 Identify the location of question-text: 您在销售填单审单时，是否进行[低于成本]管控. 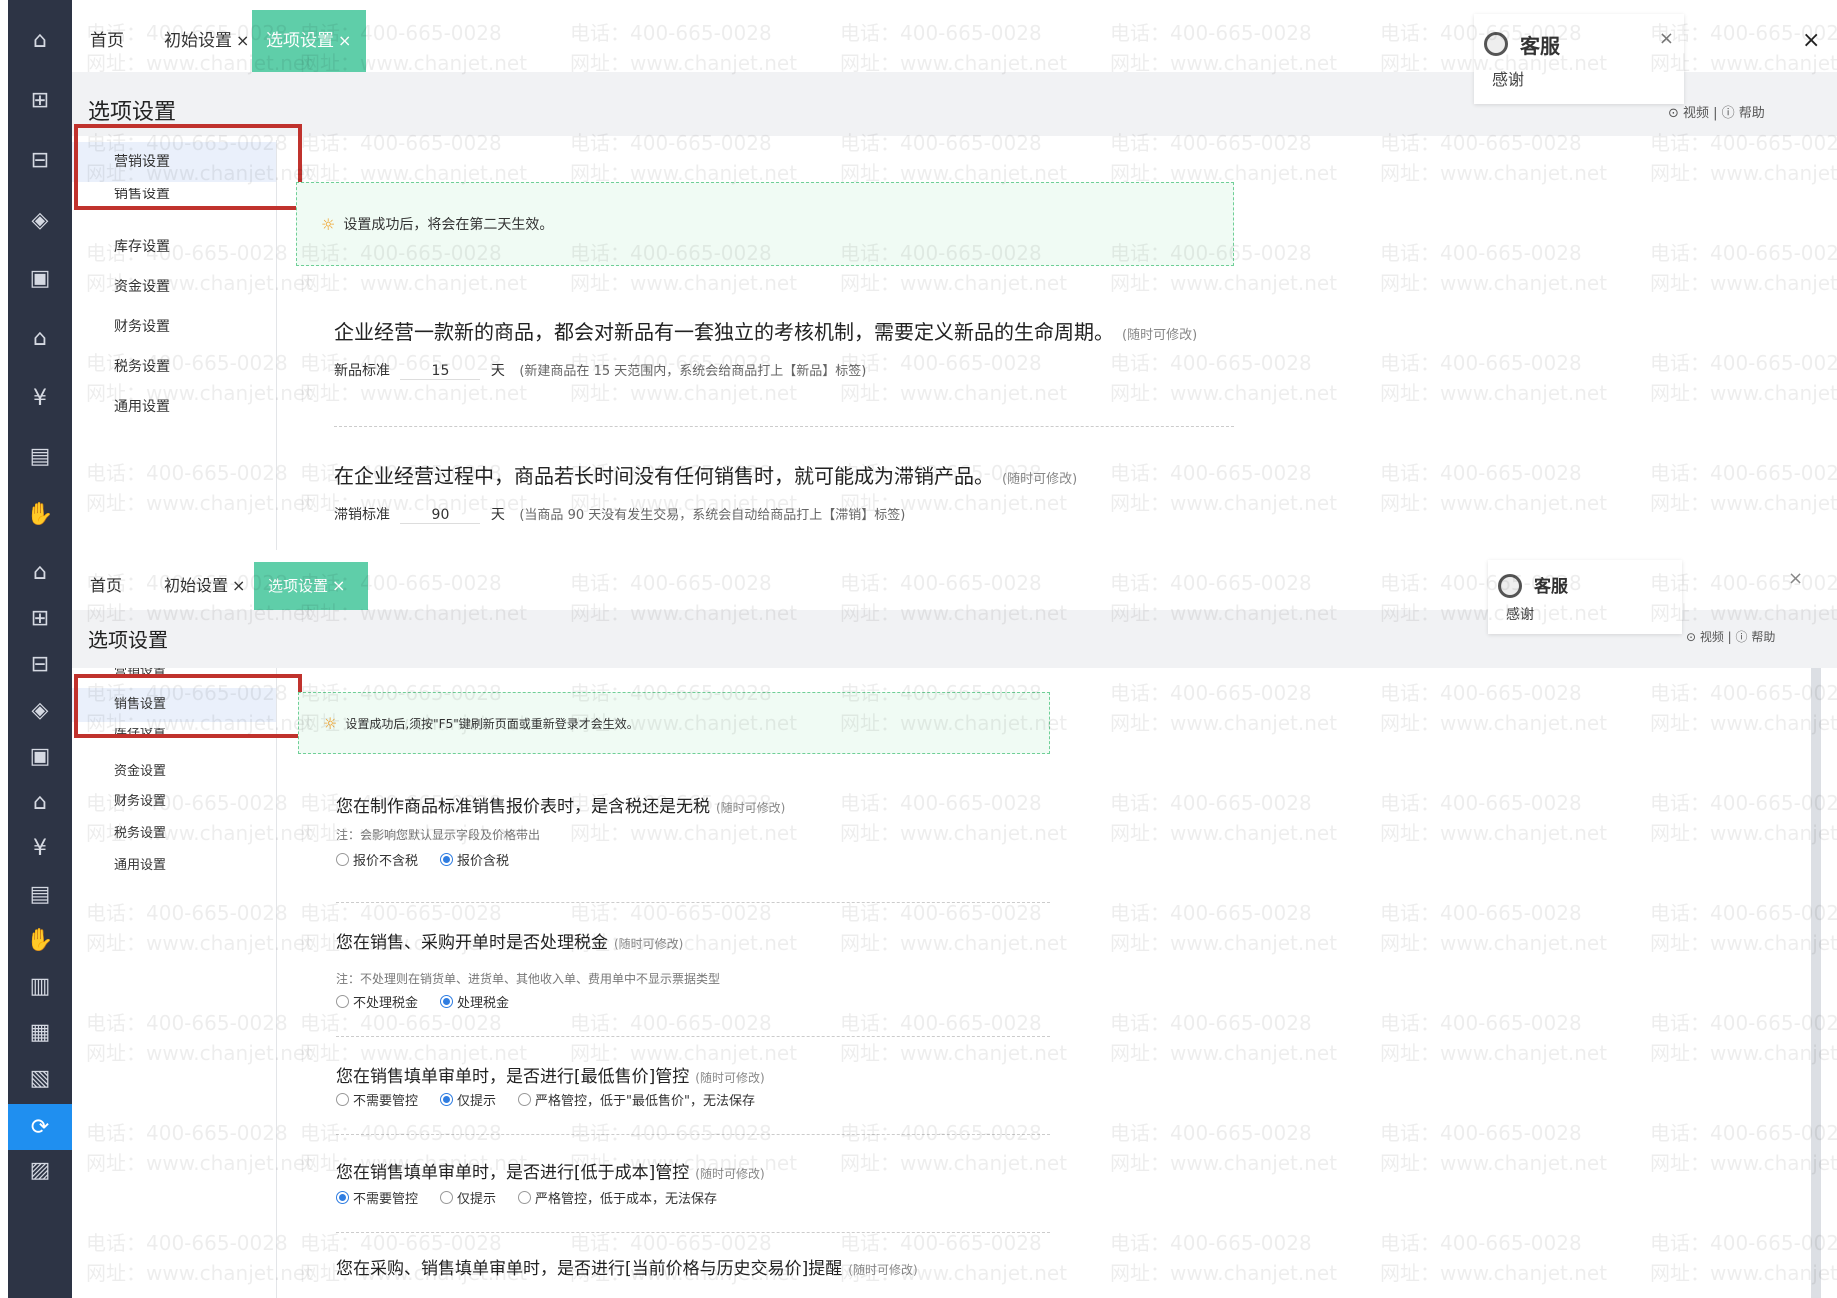
(513, 1173).